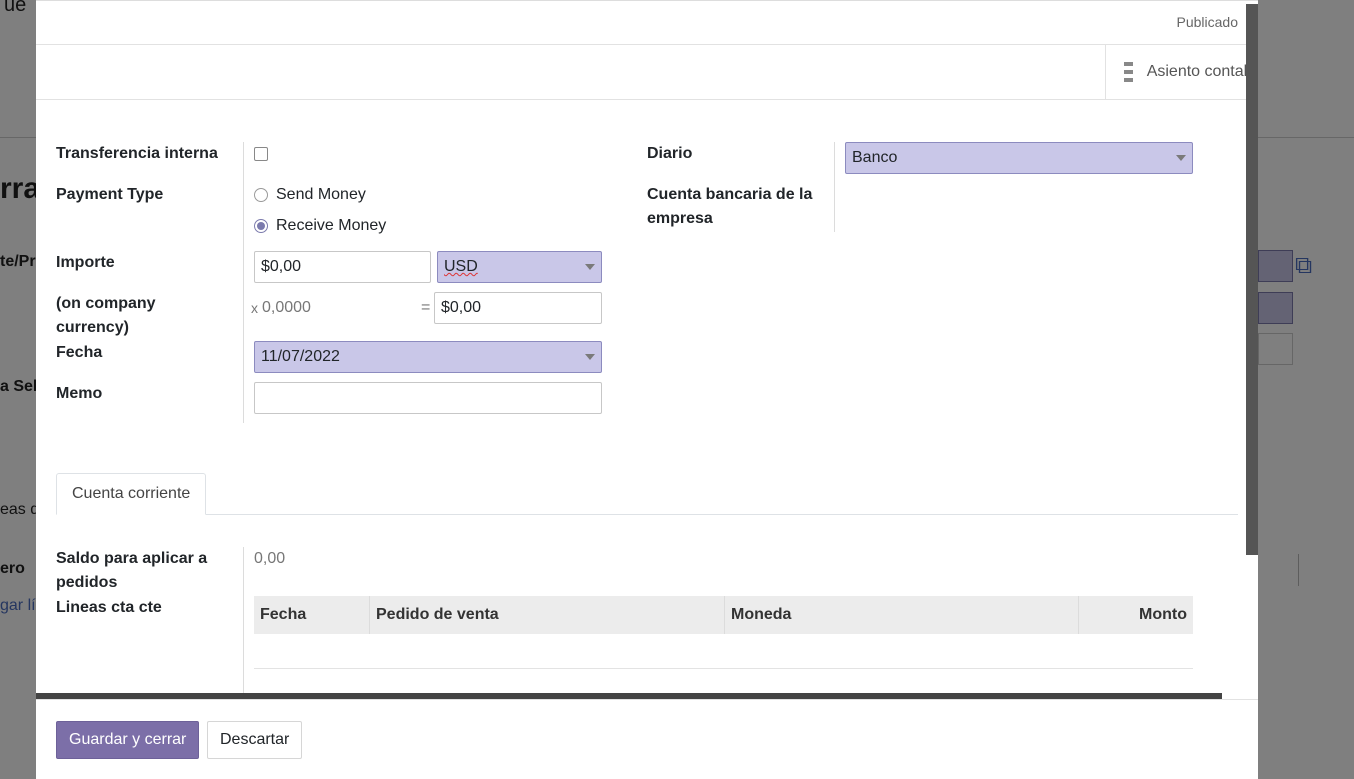 The image size is (1354, 779). Describe the element at coordinates (261, 154) in the screenshot. I see `internal-transfer-checkbox` at that location.